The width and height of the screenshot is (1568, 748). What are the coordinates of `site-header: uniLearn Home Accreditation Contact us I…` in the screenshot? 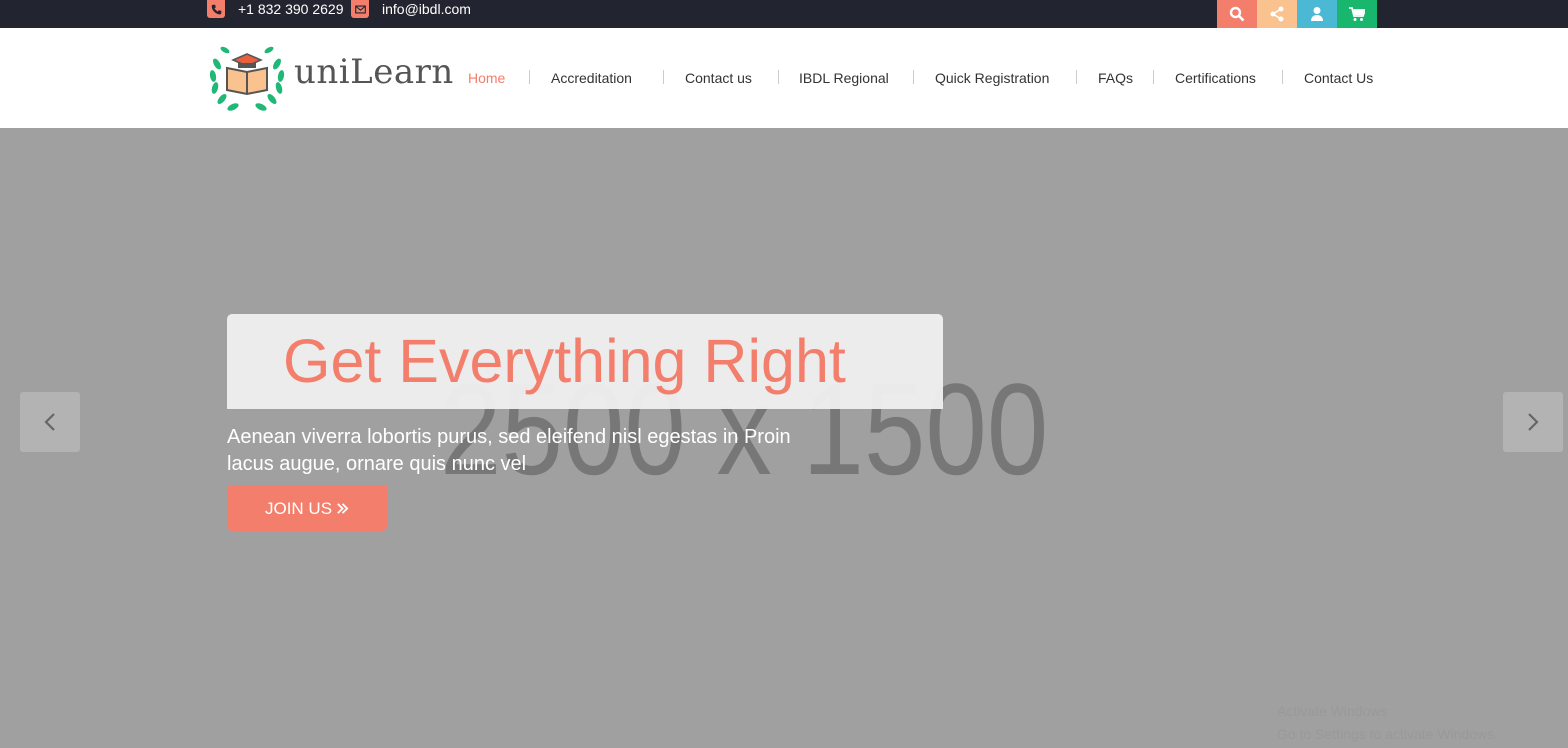 It's located at (784, 78).